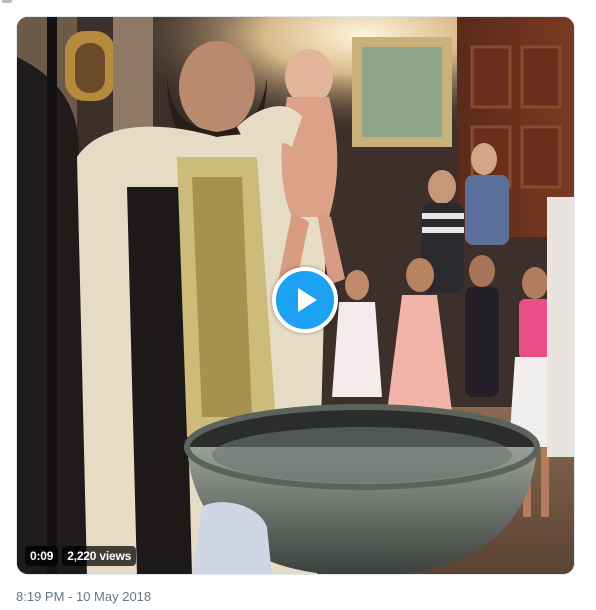  What do you see at coordinates (42, 556) in the screenshot?
I see `duration-badge: 0:09` at bounding box center [42, 556].